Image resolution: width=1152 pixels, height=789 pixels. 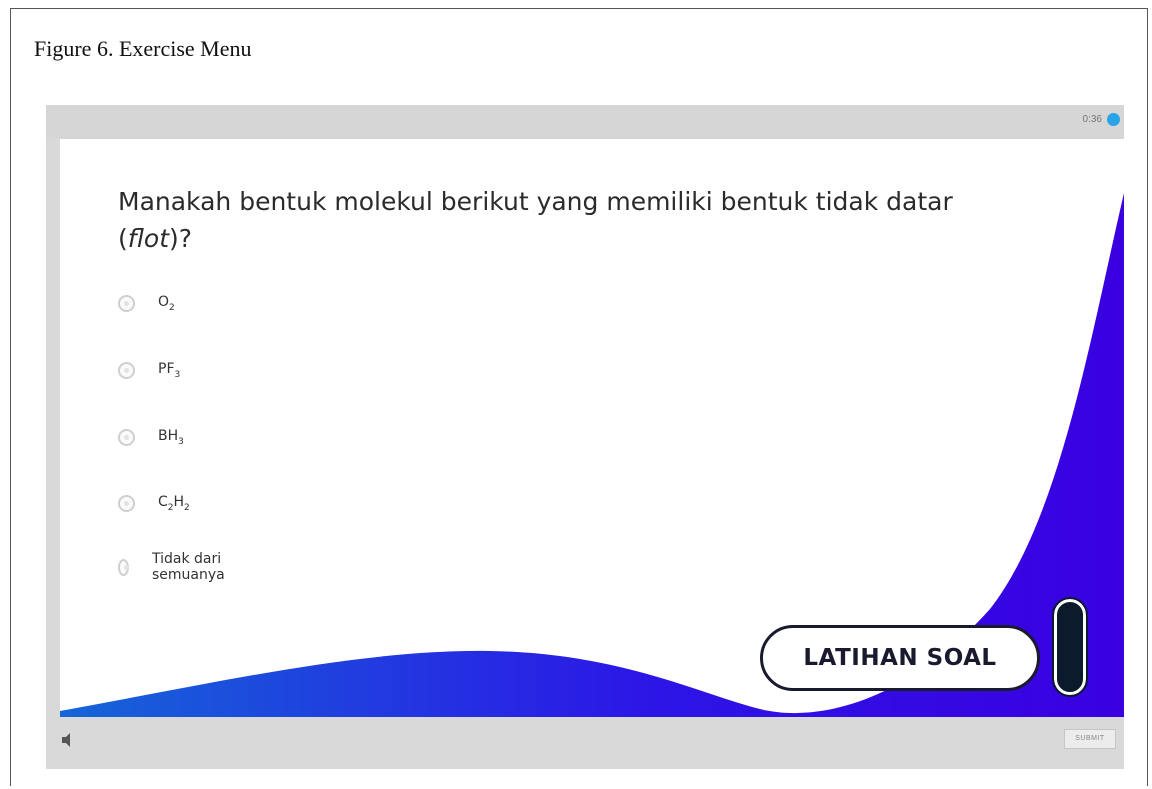 What do you see at coordinates (1113, 119) in the screenshot?
I see `info-dot-icon` at bounding box center [1113, 119].